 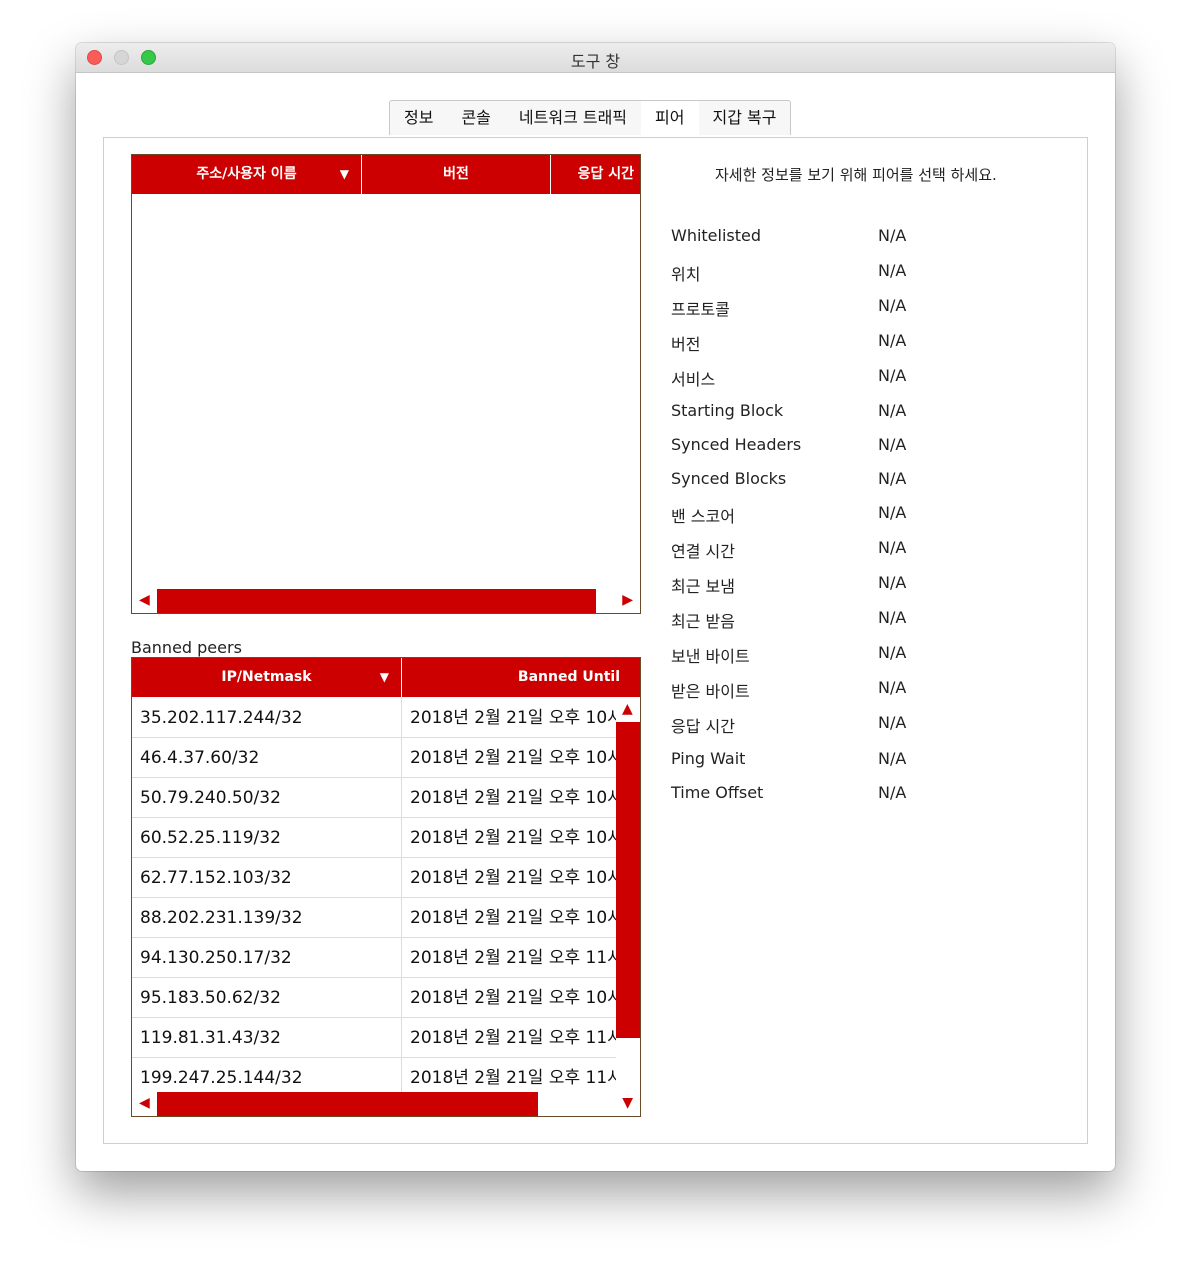 I want to click on column-header-ping: 응답 시간, so click(x=595, y=174).